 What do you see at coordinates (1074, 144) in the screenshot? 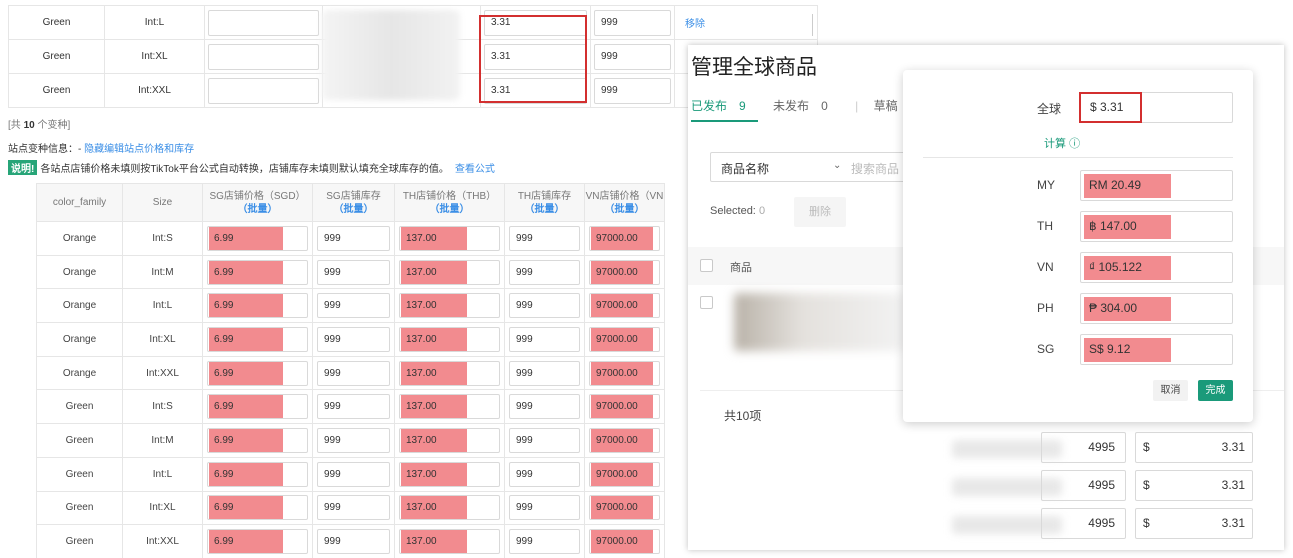
I see `help-circle-icon: ⓘ` at bounding box center [1074, 144].